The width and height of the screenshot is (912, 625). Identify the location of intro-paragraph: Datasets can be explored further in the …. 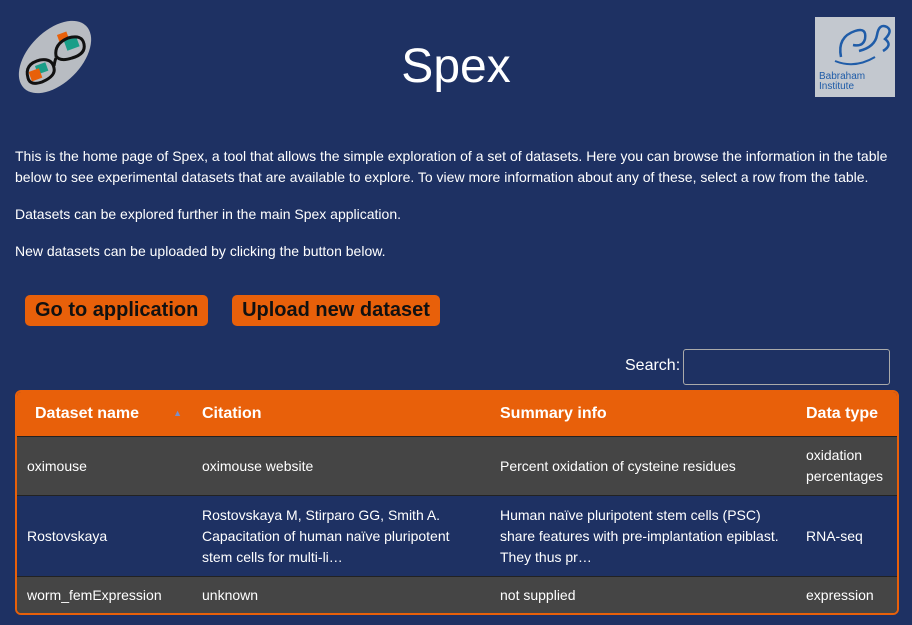
(208, 214).